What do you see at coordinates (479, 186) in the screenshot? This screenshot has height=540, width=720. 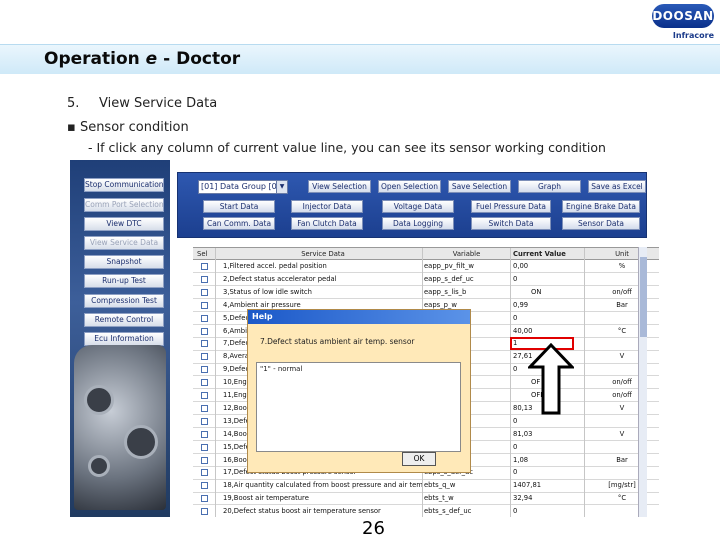 I see `top-button-2: Save Selection` at bounding box center [479, 186].